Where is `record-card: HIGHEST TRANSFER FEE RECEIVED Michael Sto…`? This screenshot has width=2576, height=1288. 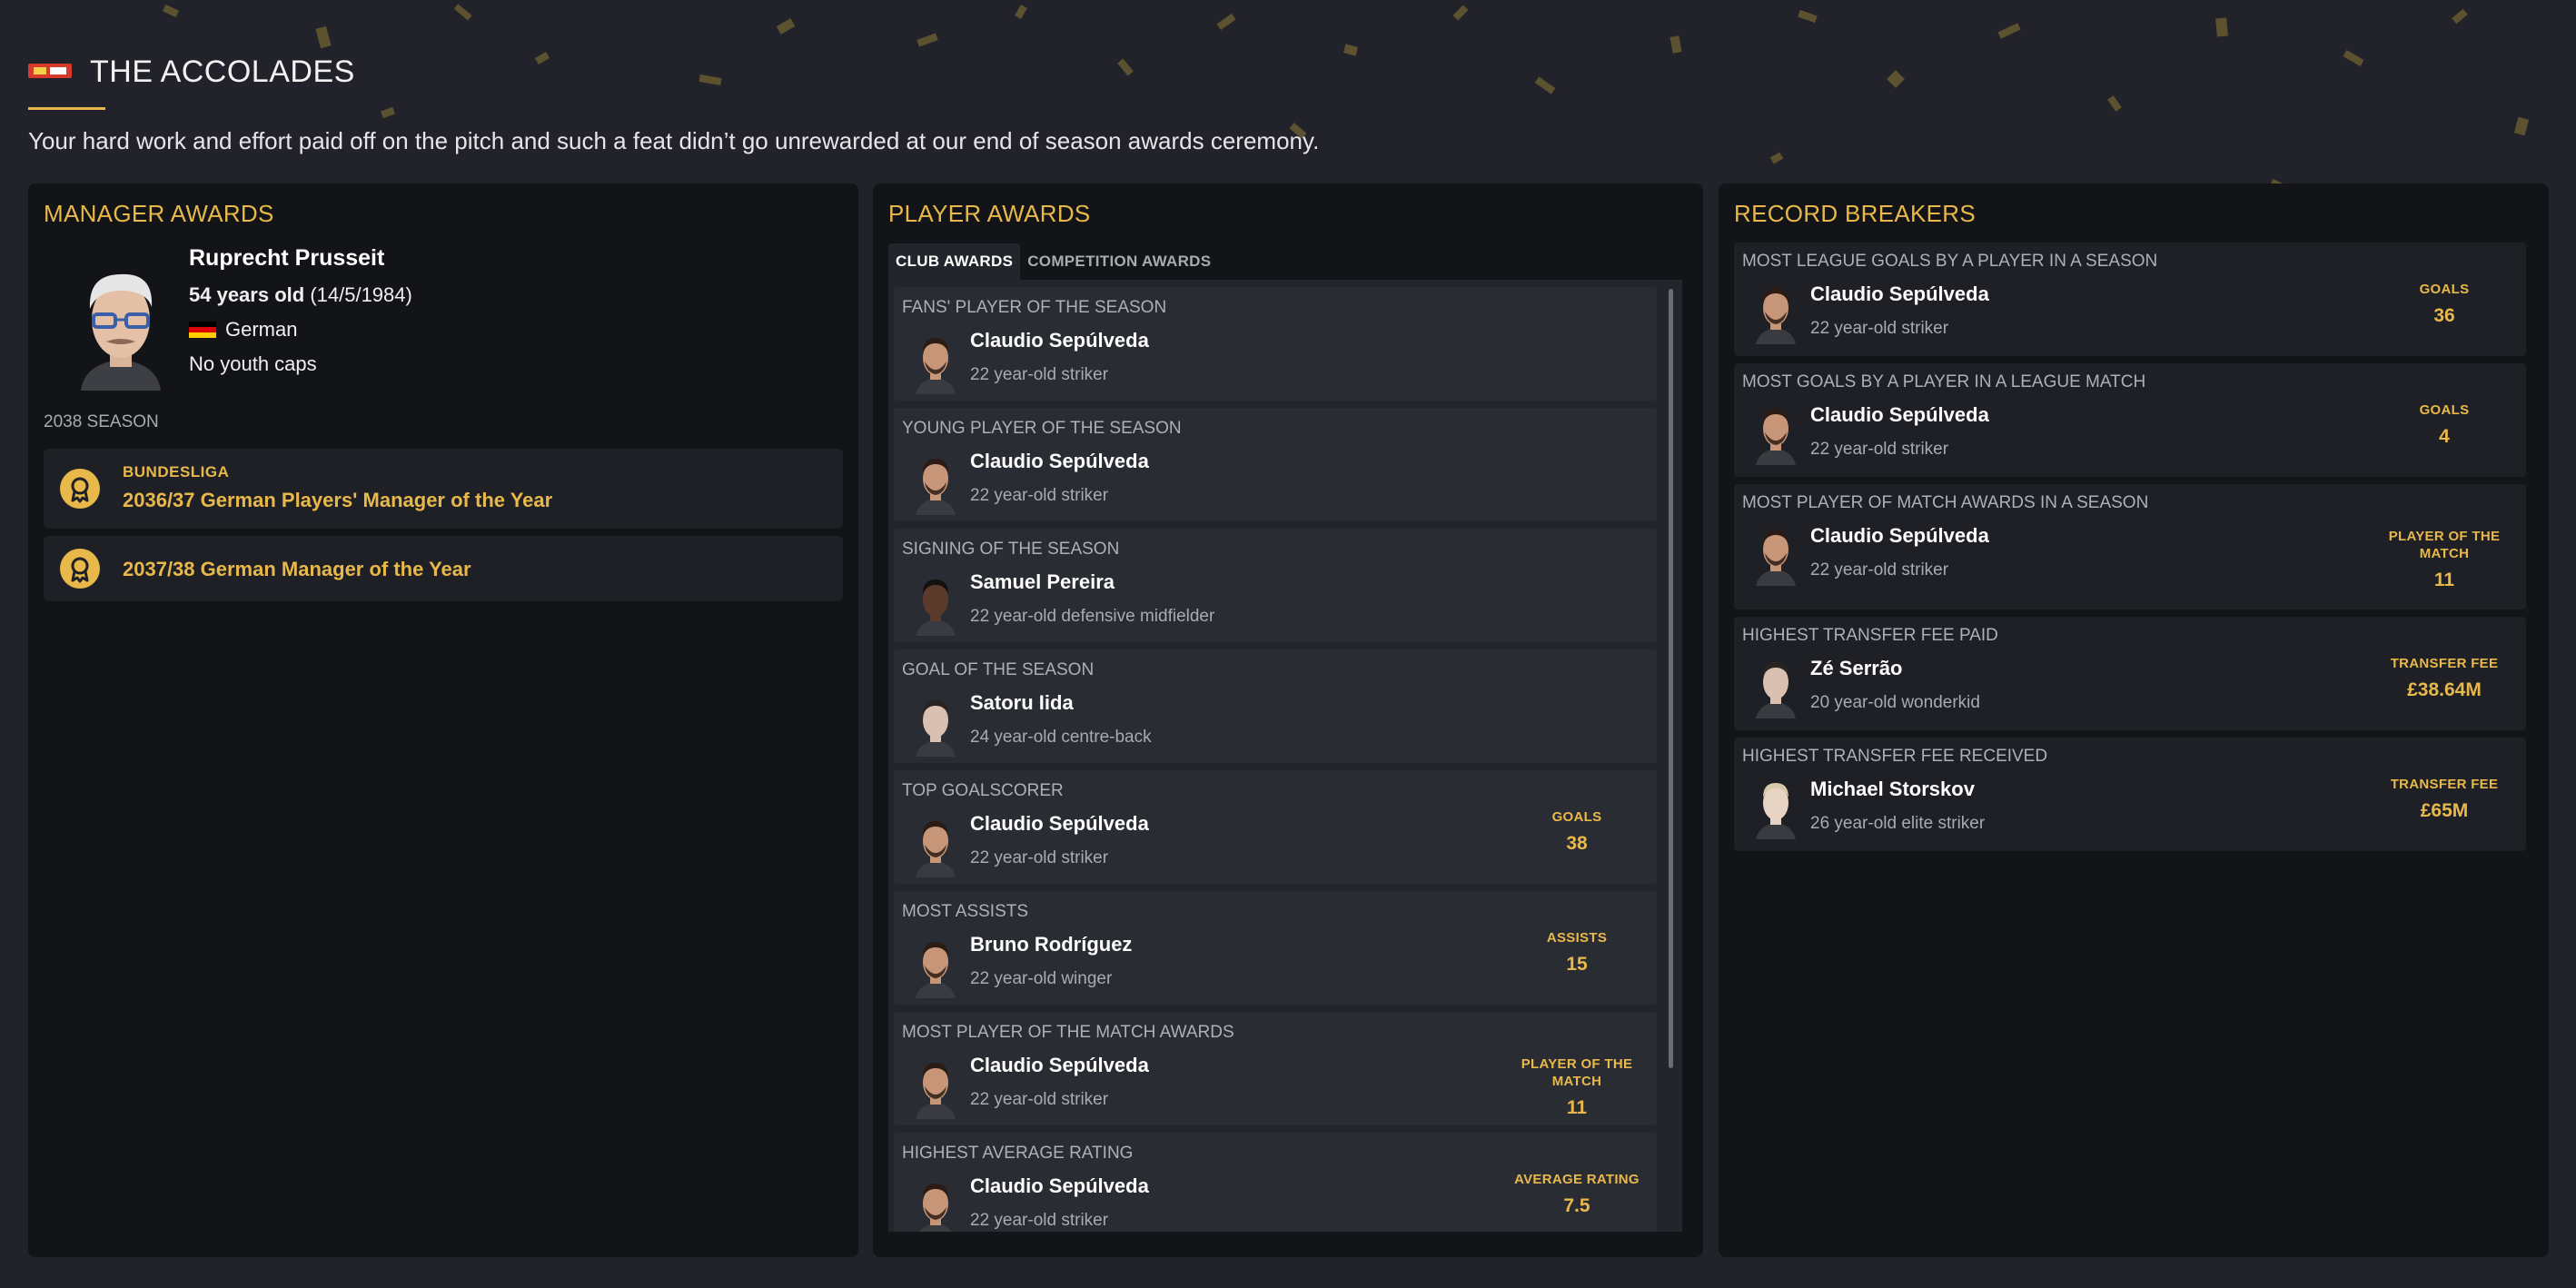 record-card: HIGHEST TRANSFER FEE RECEIVED Michael Sto… is located at coordinates (2130, 794).